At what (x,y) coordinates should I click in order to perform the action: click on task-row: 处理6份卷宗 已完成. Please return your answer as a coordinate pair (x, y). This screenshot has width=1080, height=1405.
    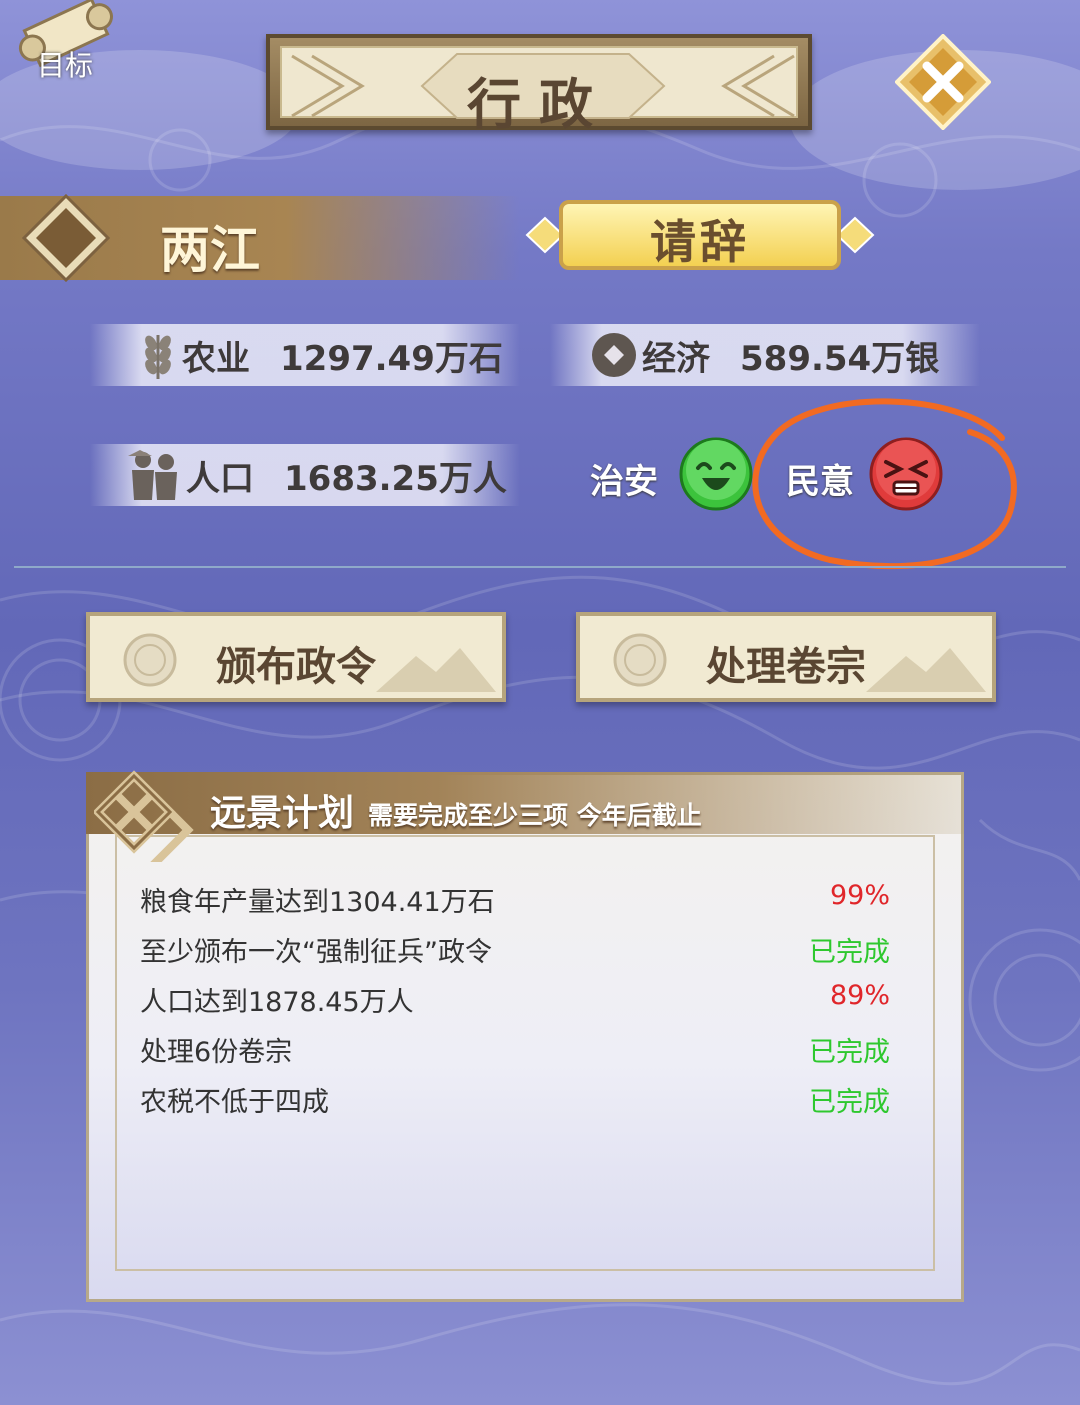
    Looking at the image, I should click on (515, 1055).